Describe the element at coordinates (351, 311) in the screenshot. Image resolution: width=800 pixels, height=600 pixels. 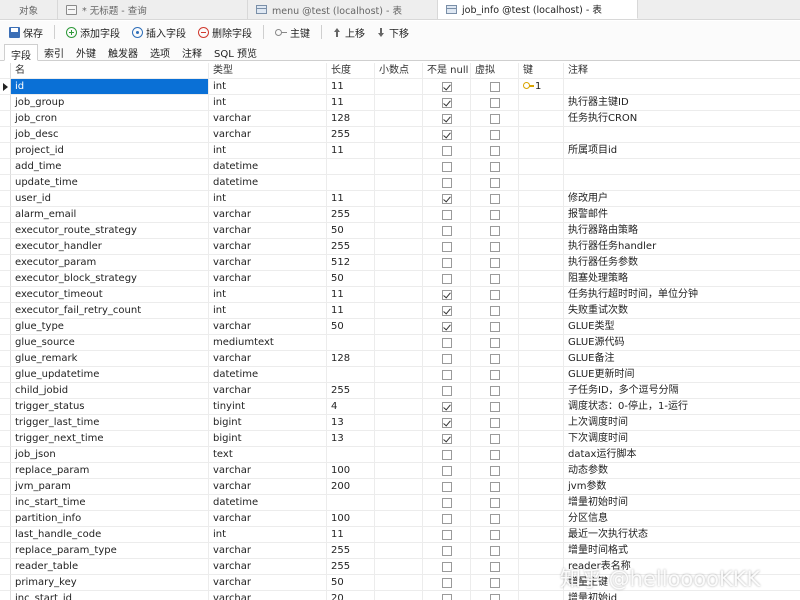
I see `field-length-cell: 11` at that location.